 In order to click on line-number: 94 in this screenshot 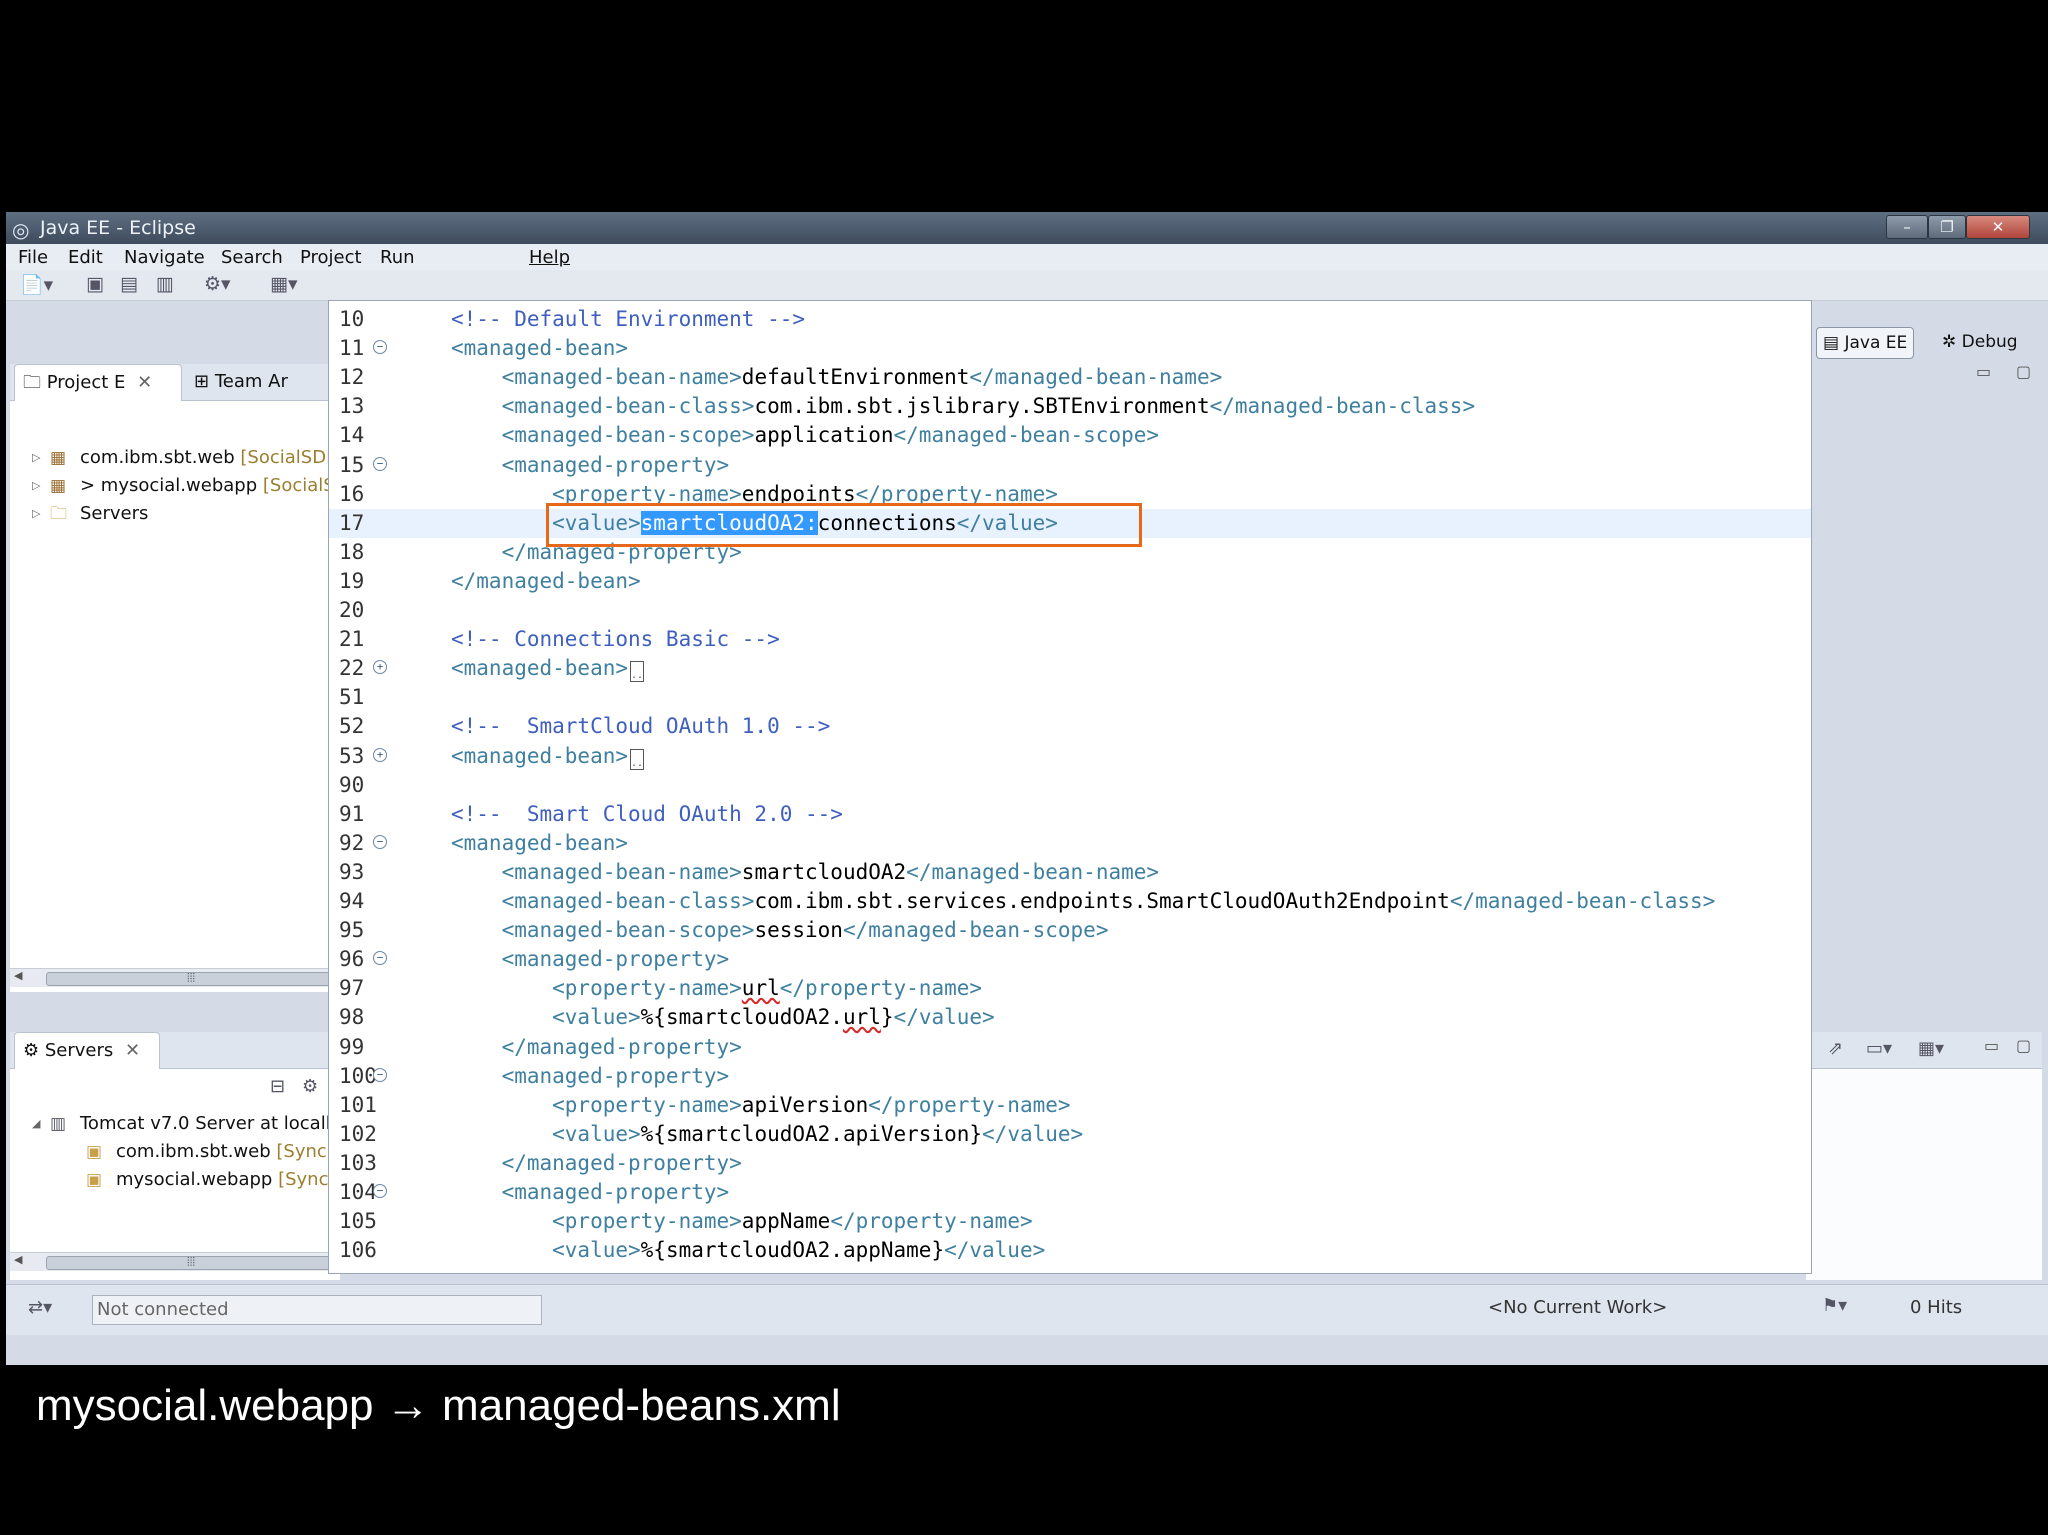, I will do `click(352, 901)`.